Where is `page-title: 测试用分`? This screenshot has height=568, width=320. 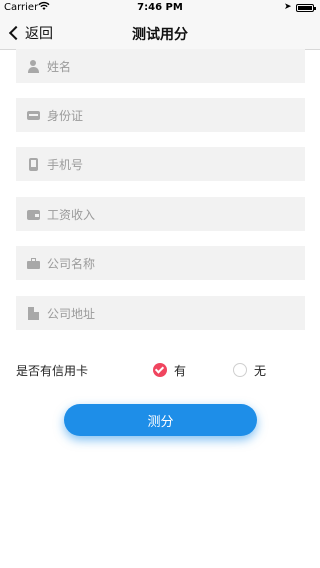 page-title: 测试用分 is located at coordinates (160, 35).